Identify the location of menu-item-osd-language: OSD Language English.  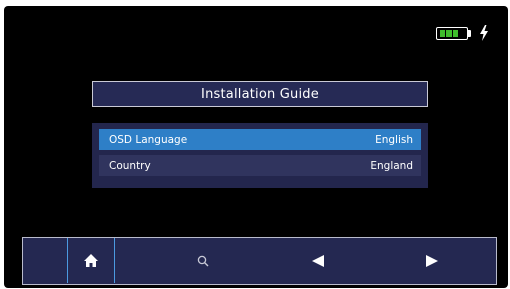
(260, 139).